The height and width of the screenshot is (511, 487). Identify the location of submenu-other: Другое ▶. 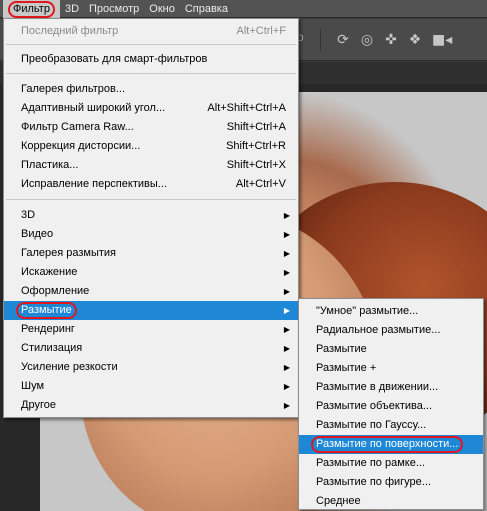
(151, 405).